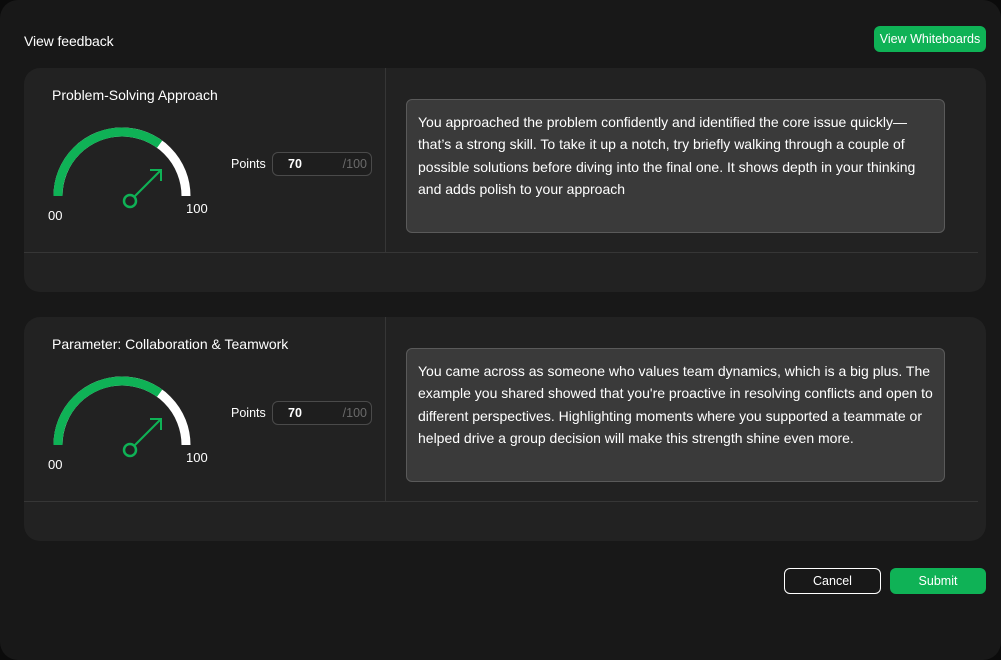  I want to click on modal-title: View feedback, so click(69, 41).